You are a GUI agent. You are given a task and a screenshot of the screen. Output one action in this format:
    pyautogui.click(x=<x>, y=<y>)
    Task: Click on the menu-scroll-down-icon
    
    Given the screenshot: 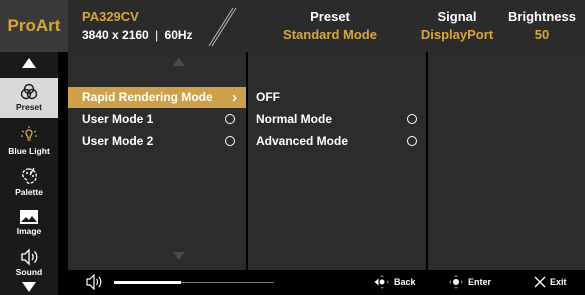 What is the action you would take?
    pyautogui.click(x=179, y=256)
    